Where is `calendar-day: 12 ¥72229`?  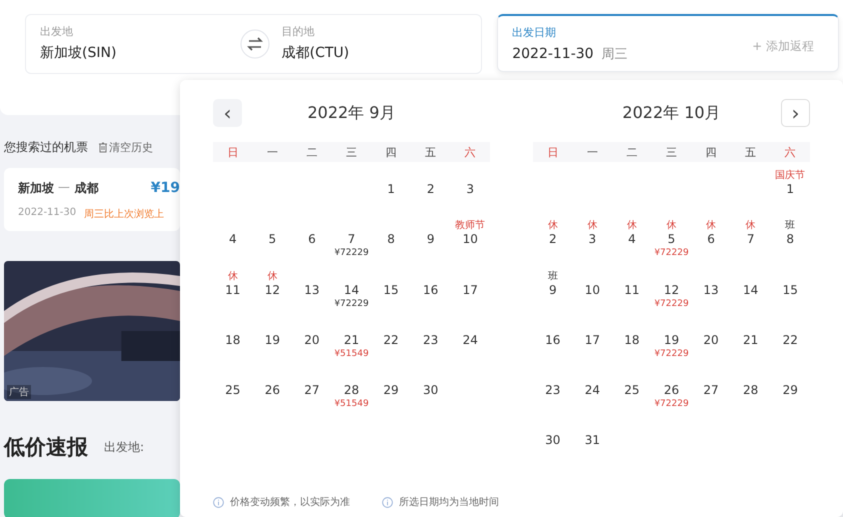 calendar-day: 12 ¥72229 is located at coordinates (672, 295).